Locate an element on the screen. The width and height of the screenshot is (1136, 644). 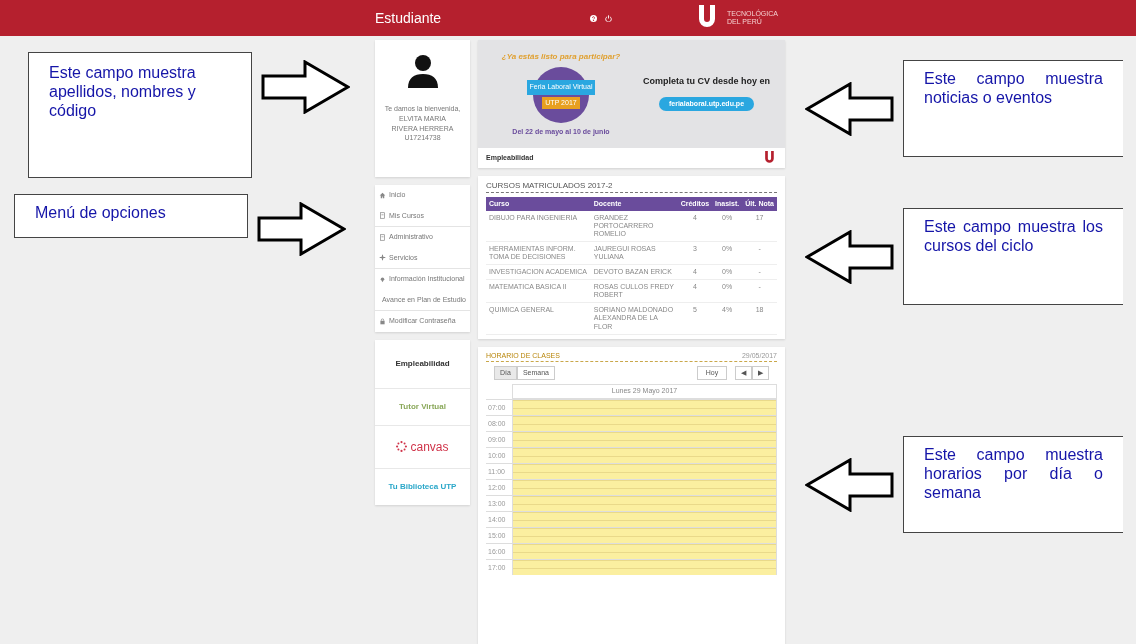
cta-text: Completa tu CV desde hoy en is located at coordinates (706, 82).